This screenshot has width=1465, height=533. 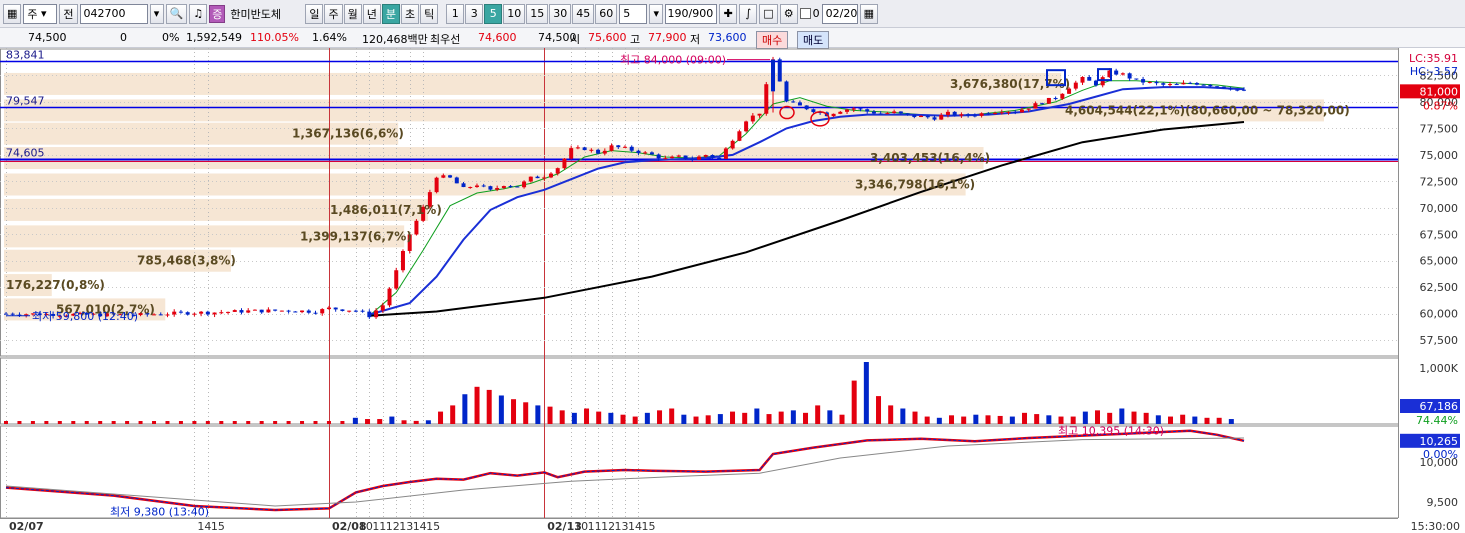 I want to click on calendar-icon: ▦, so click(x=869, y=13).